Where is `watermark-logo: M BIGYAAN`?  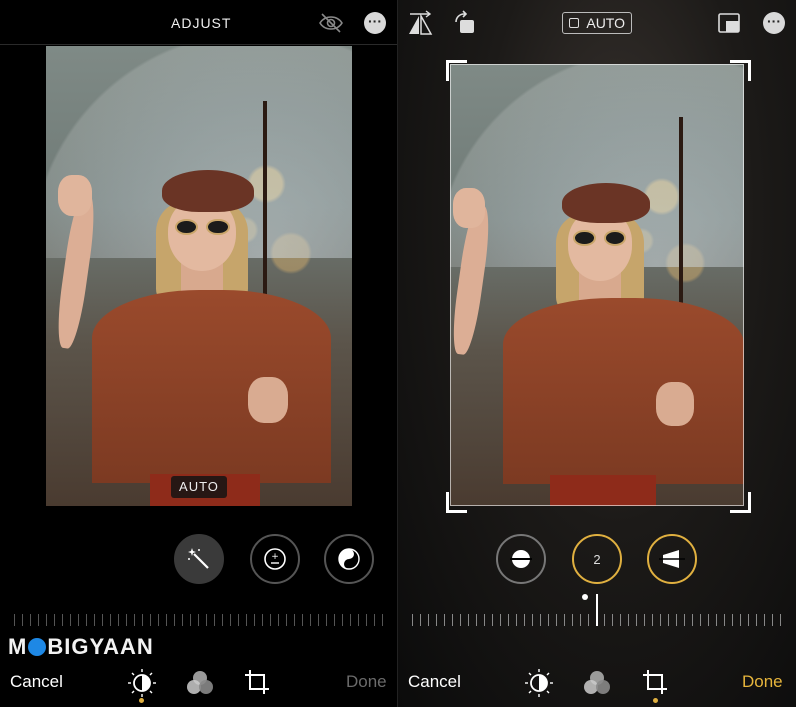 watermark-logo: M BIGYAAN is located at coordinates (81, 646).